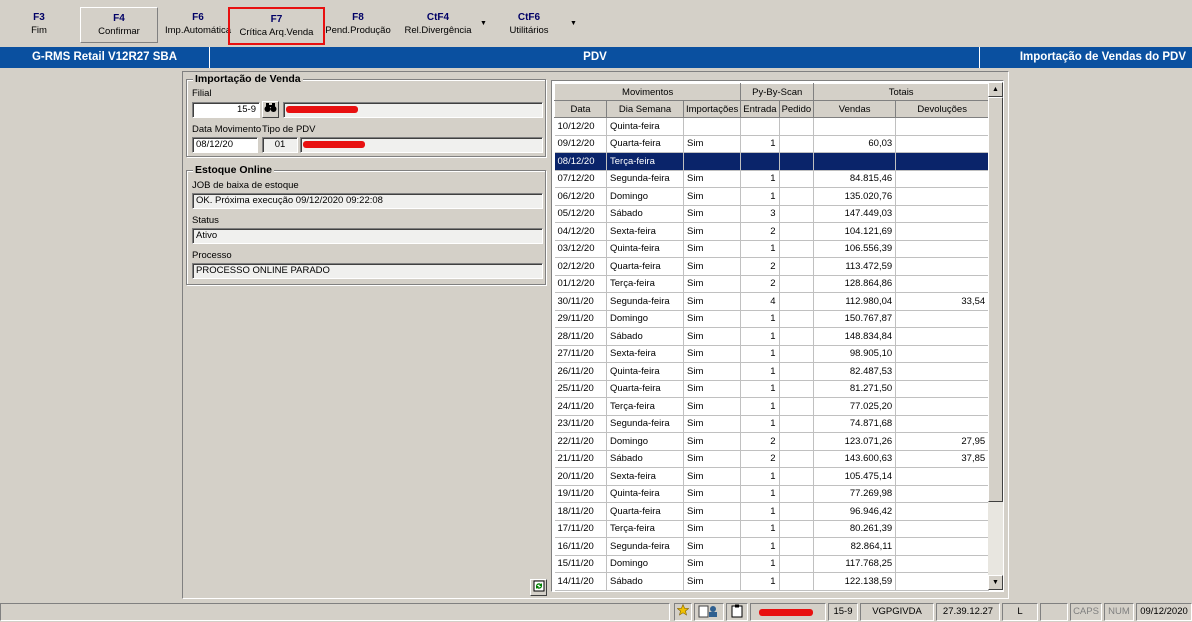  I want to click on table-row: 05/12/20 Sábado Sim 3 147.449,03, so click(772, 214).